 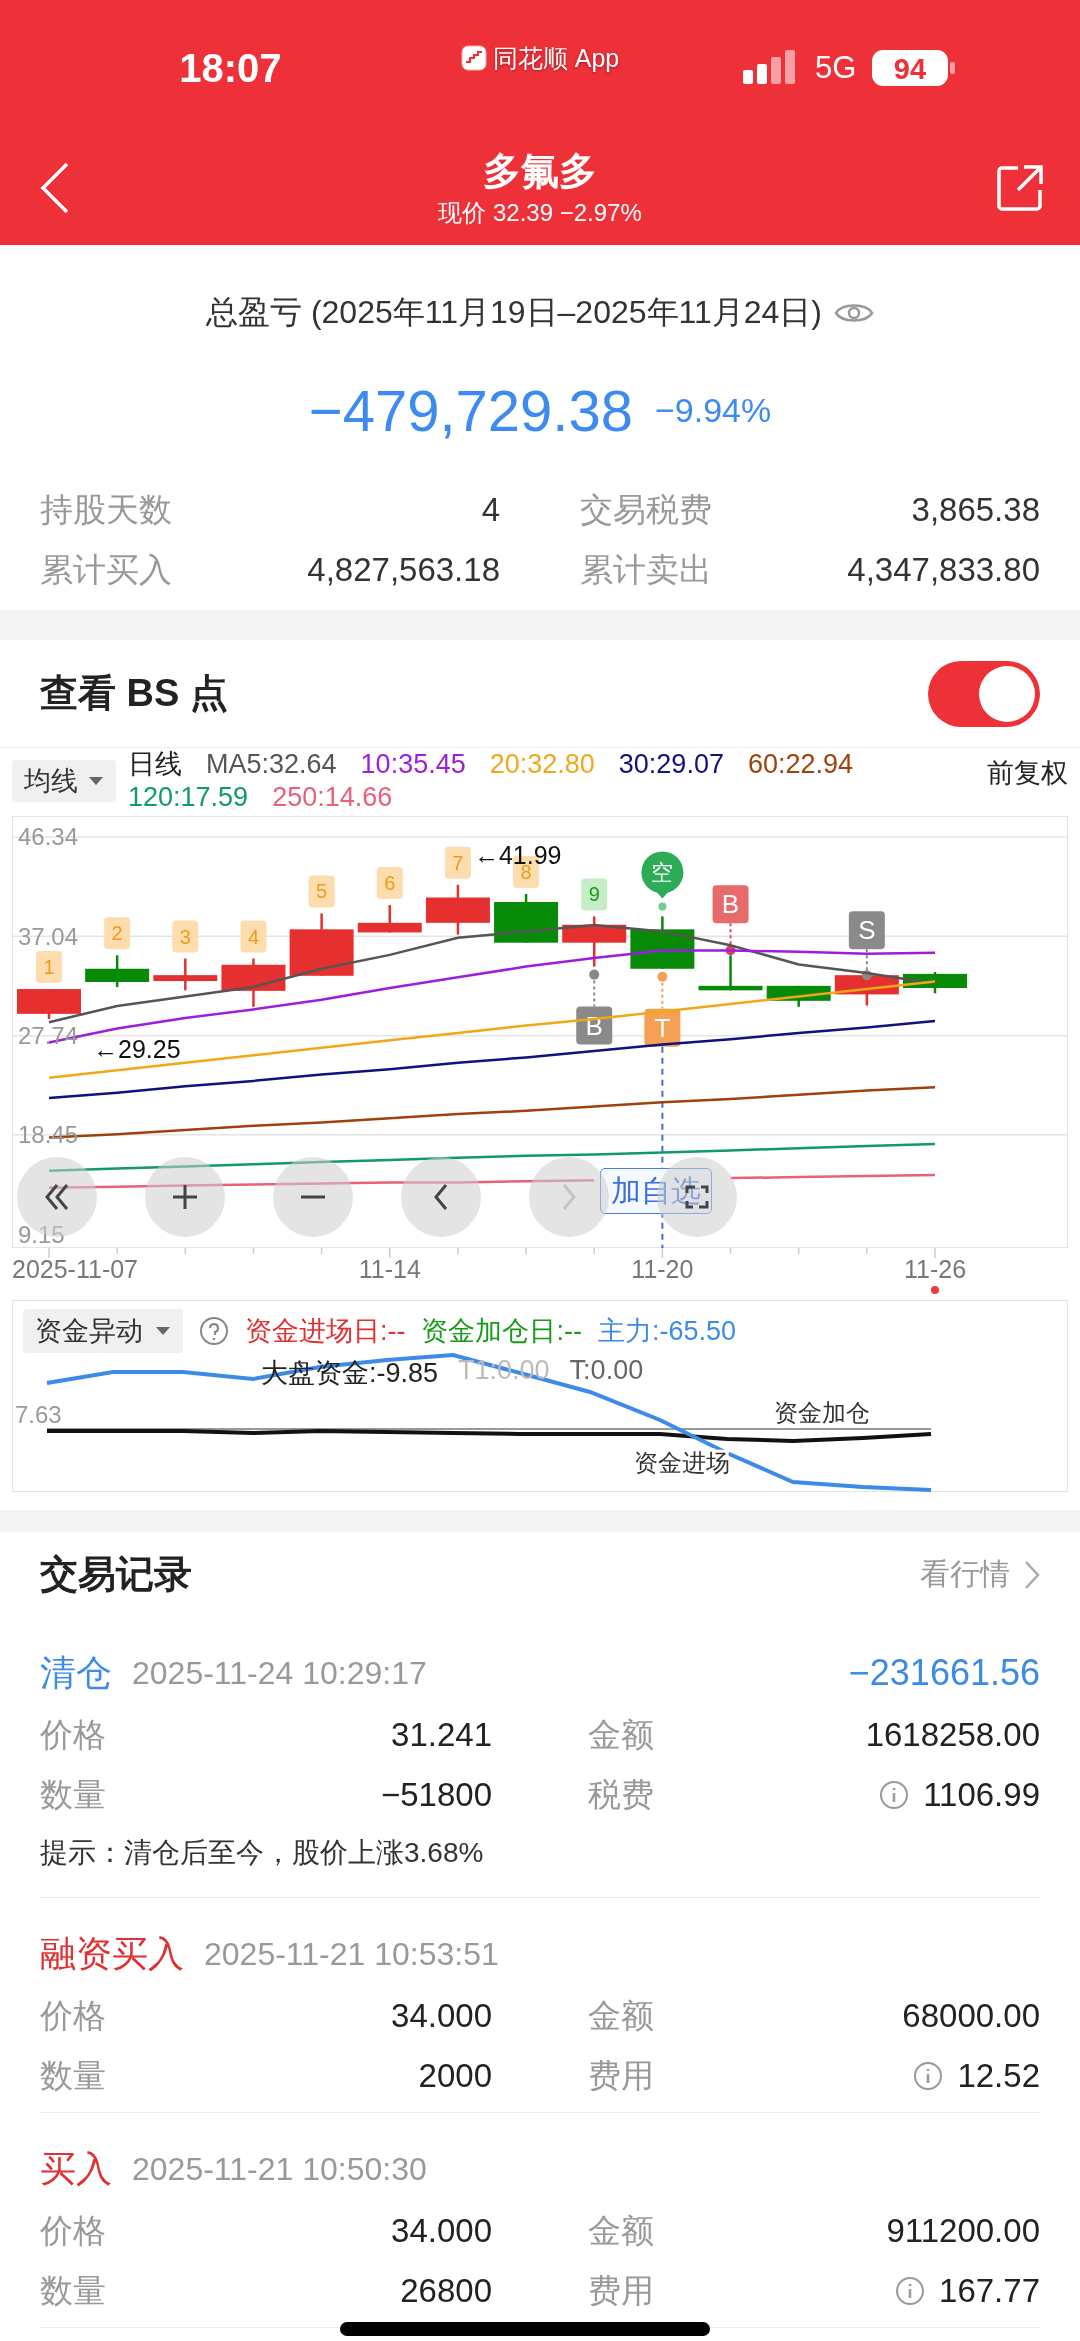 I want to click on count-tag: 7, so click(x=457, y=862).